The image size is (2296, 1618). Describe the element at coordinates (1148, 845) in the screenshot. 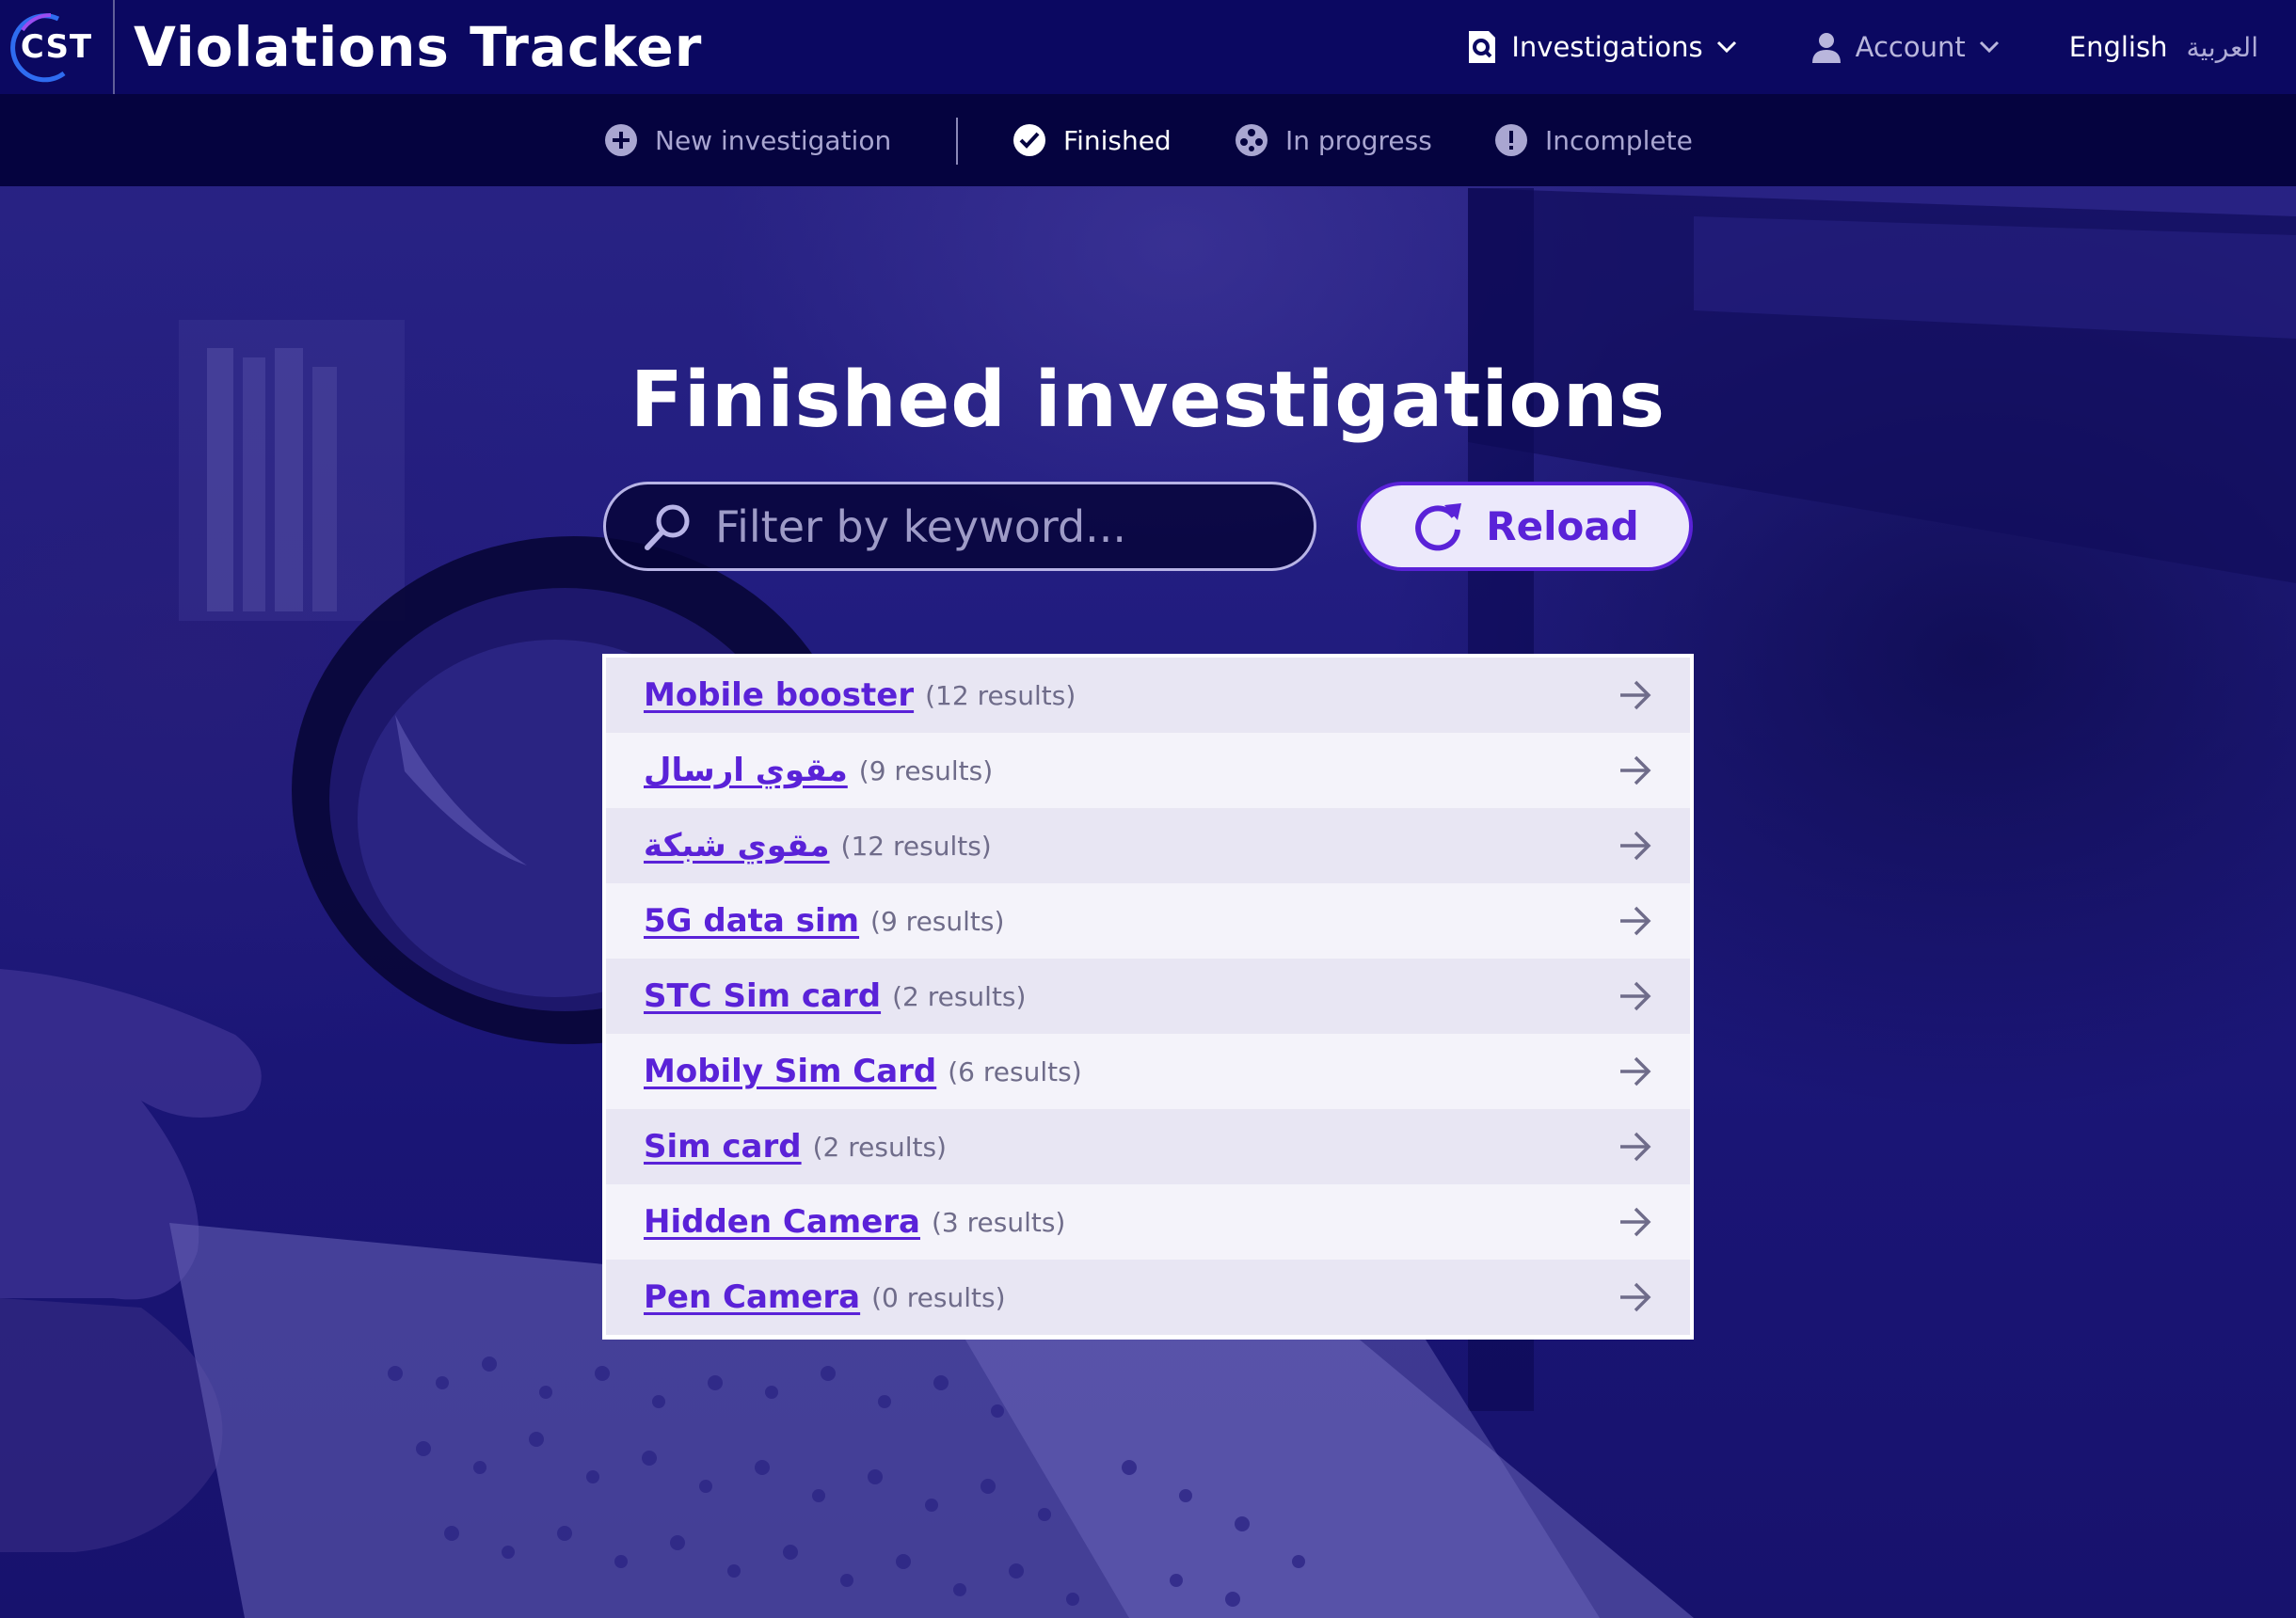

I see `list-item: مقوي شبكة (12 results)` at that location.